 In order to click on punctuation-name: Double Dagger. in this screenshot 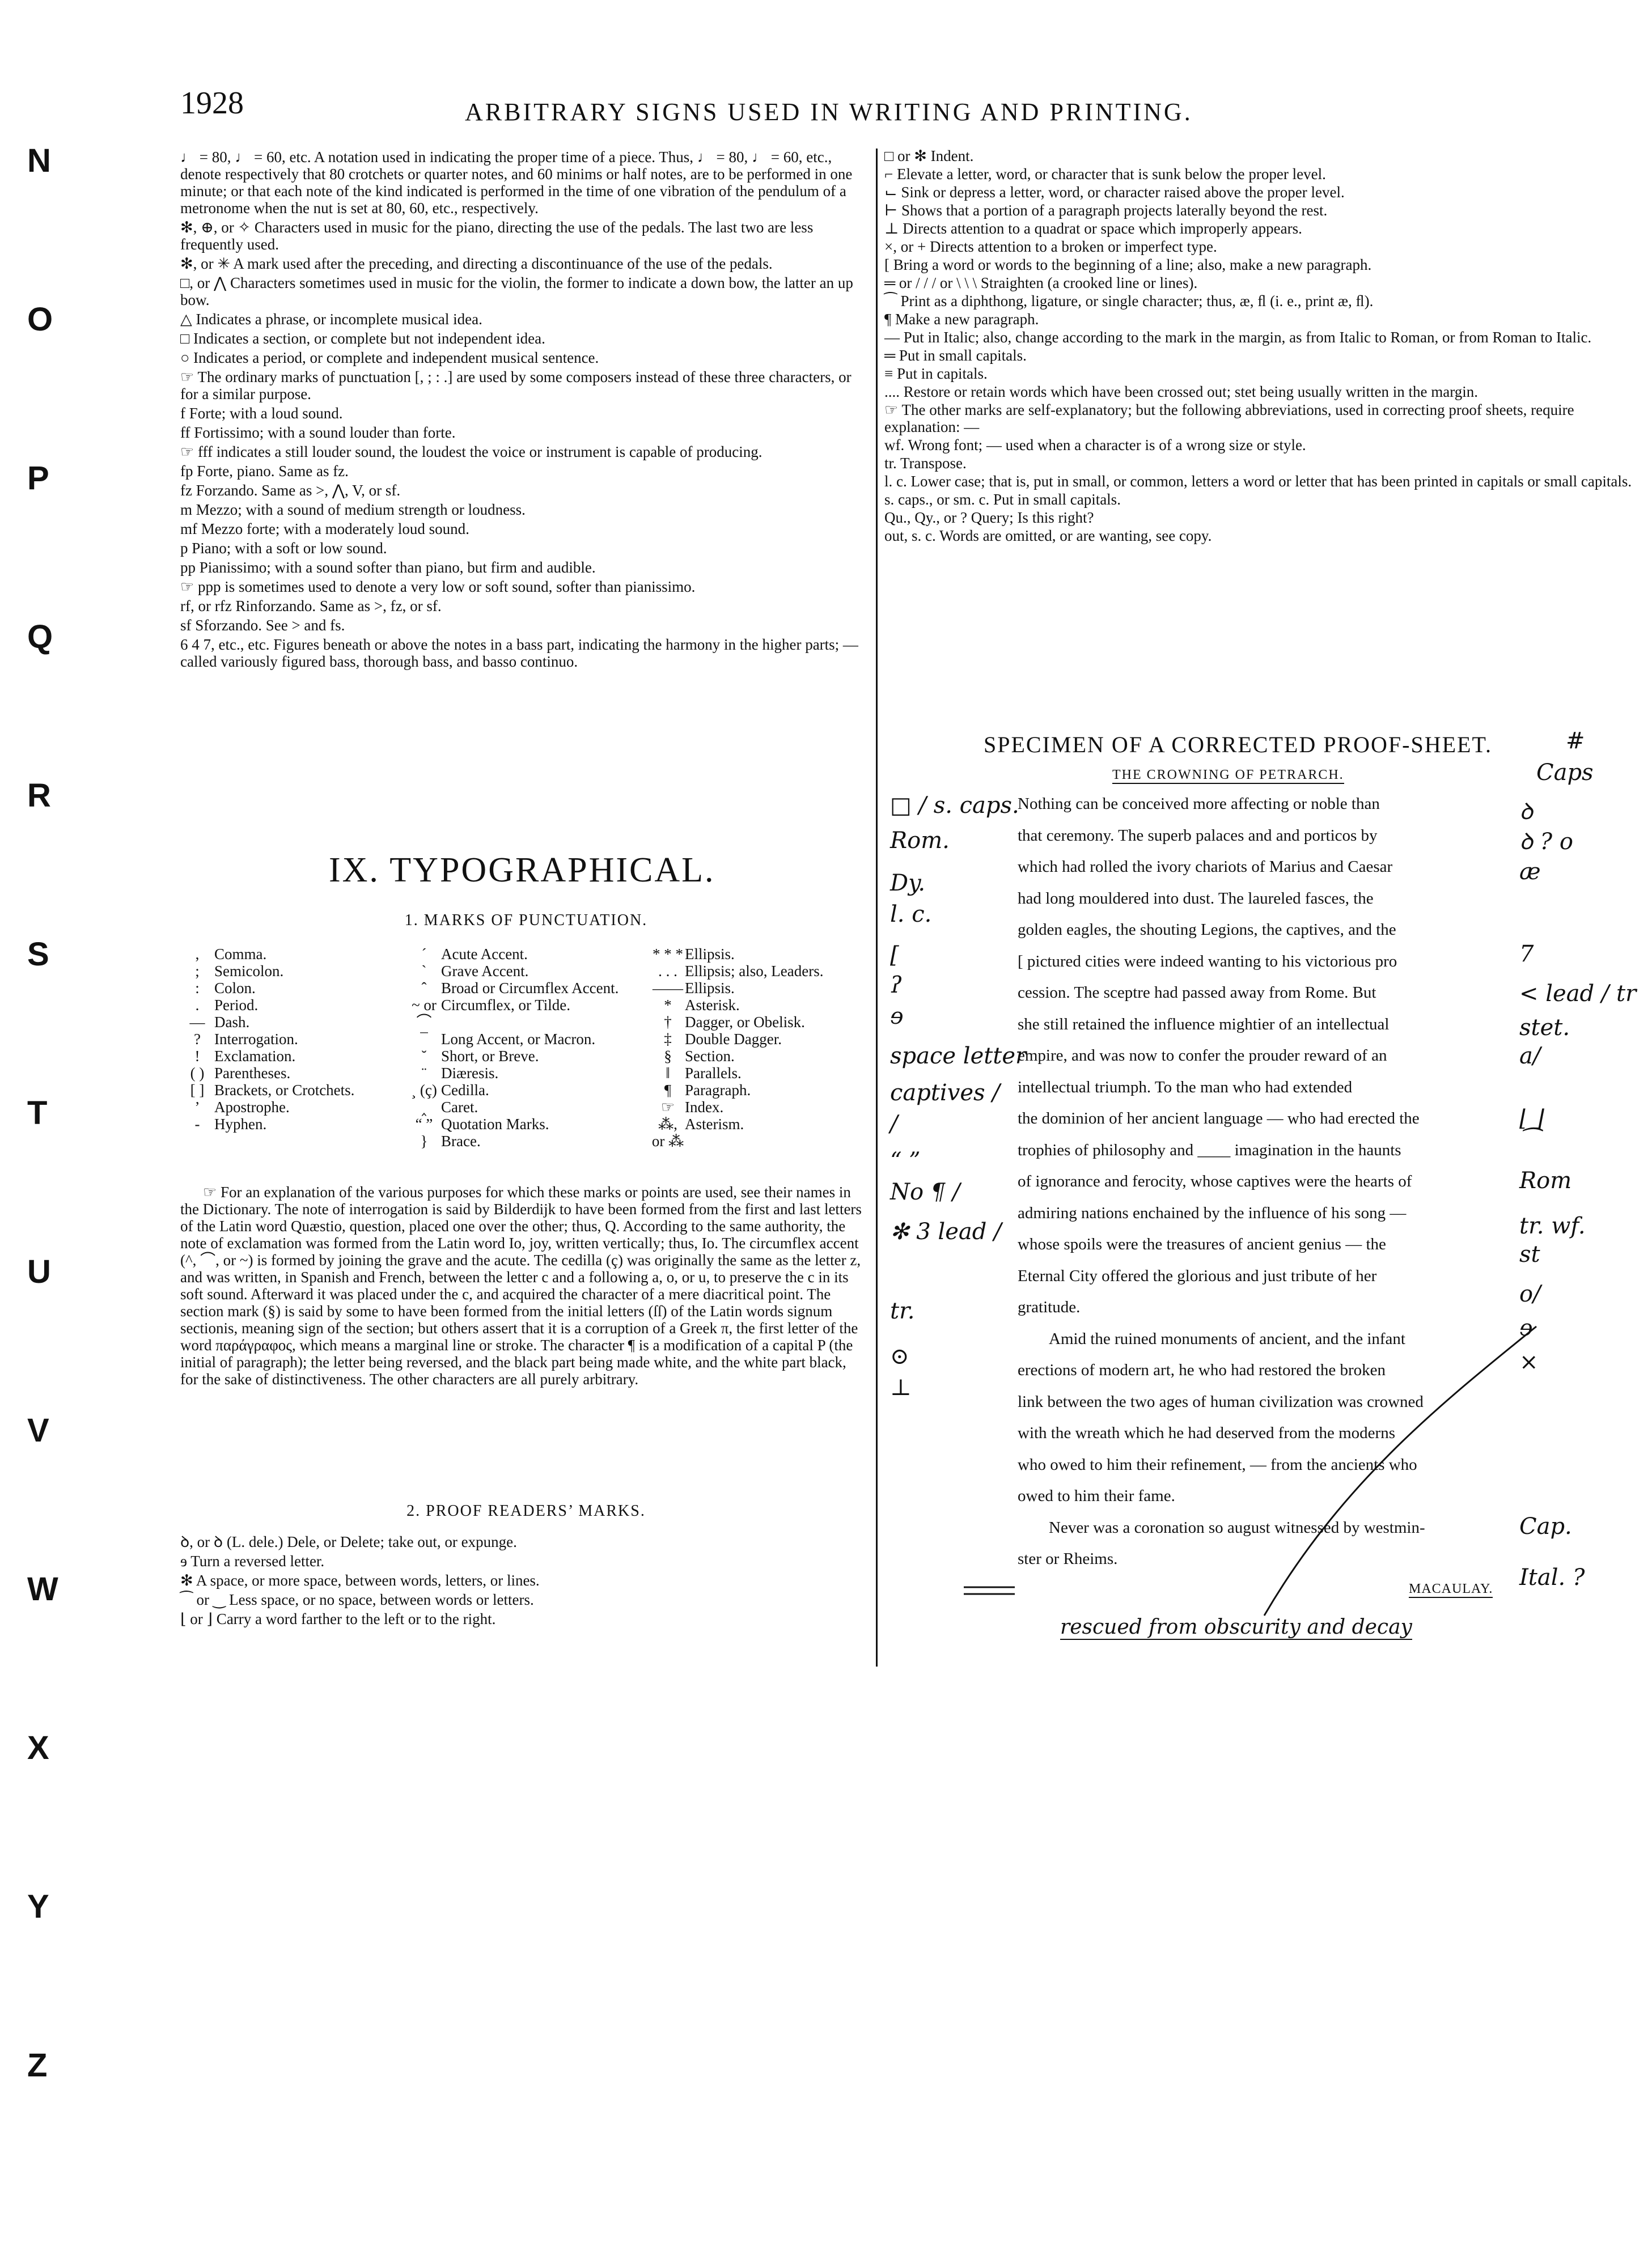, I will do `click(733, 1039)`.